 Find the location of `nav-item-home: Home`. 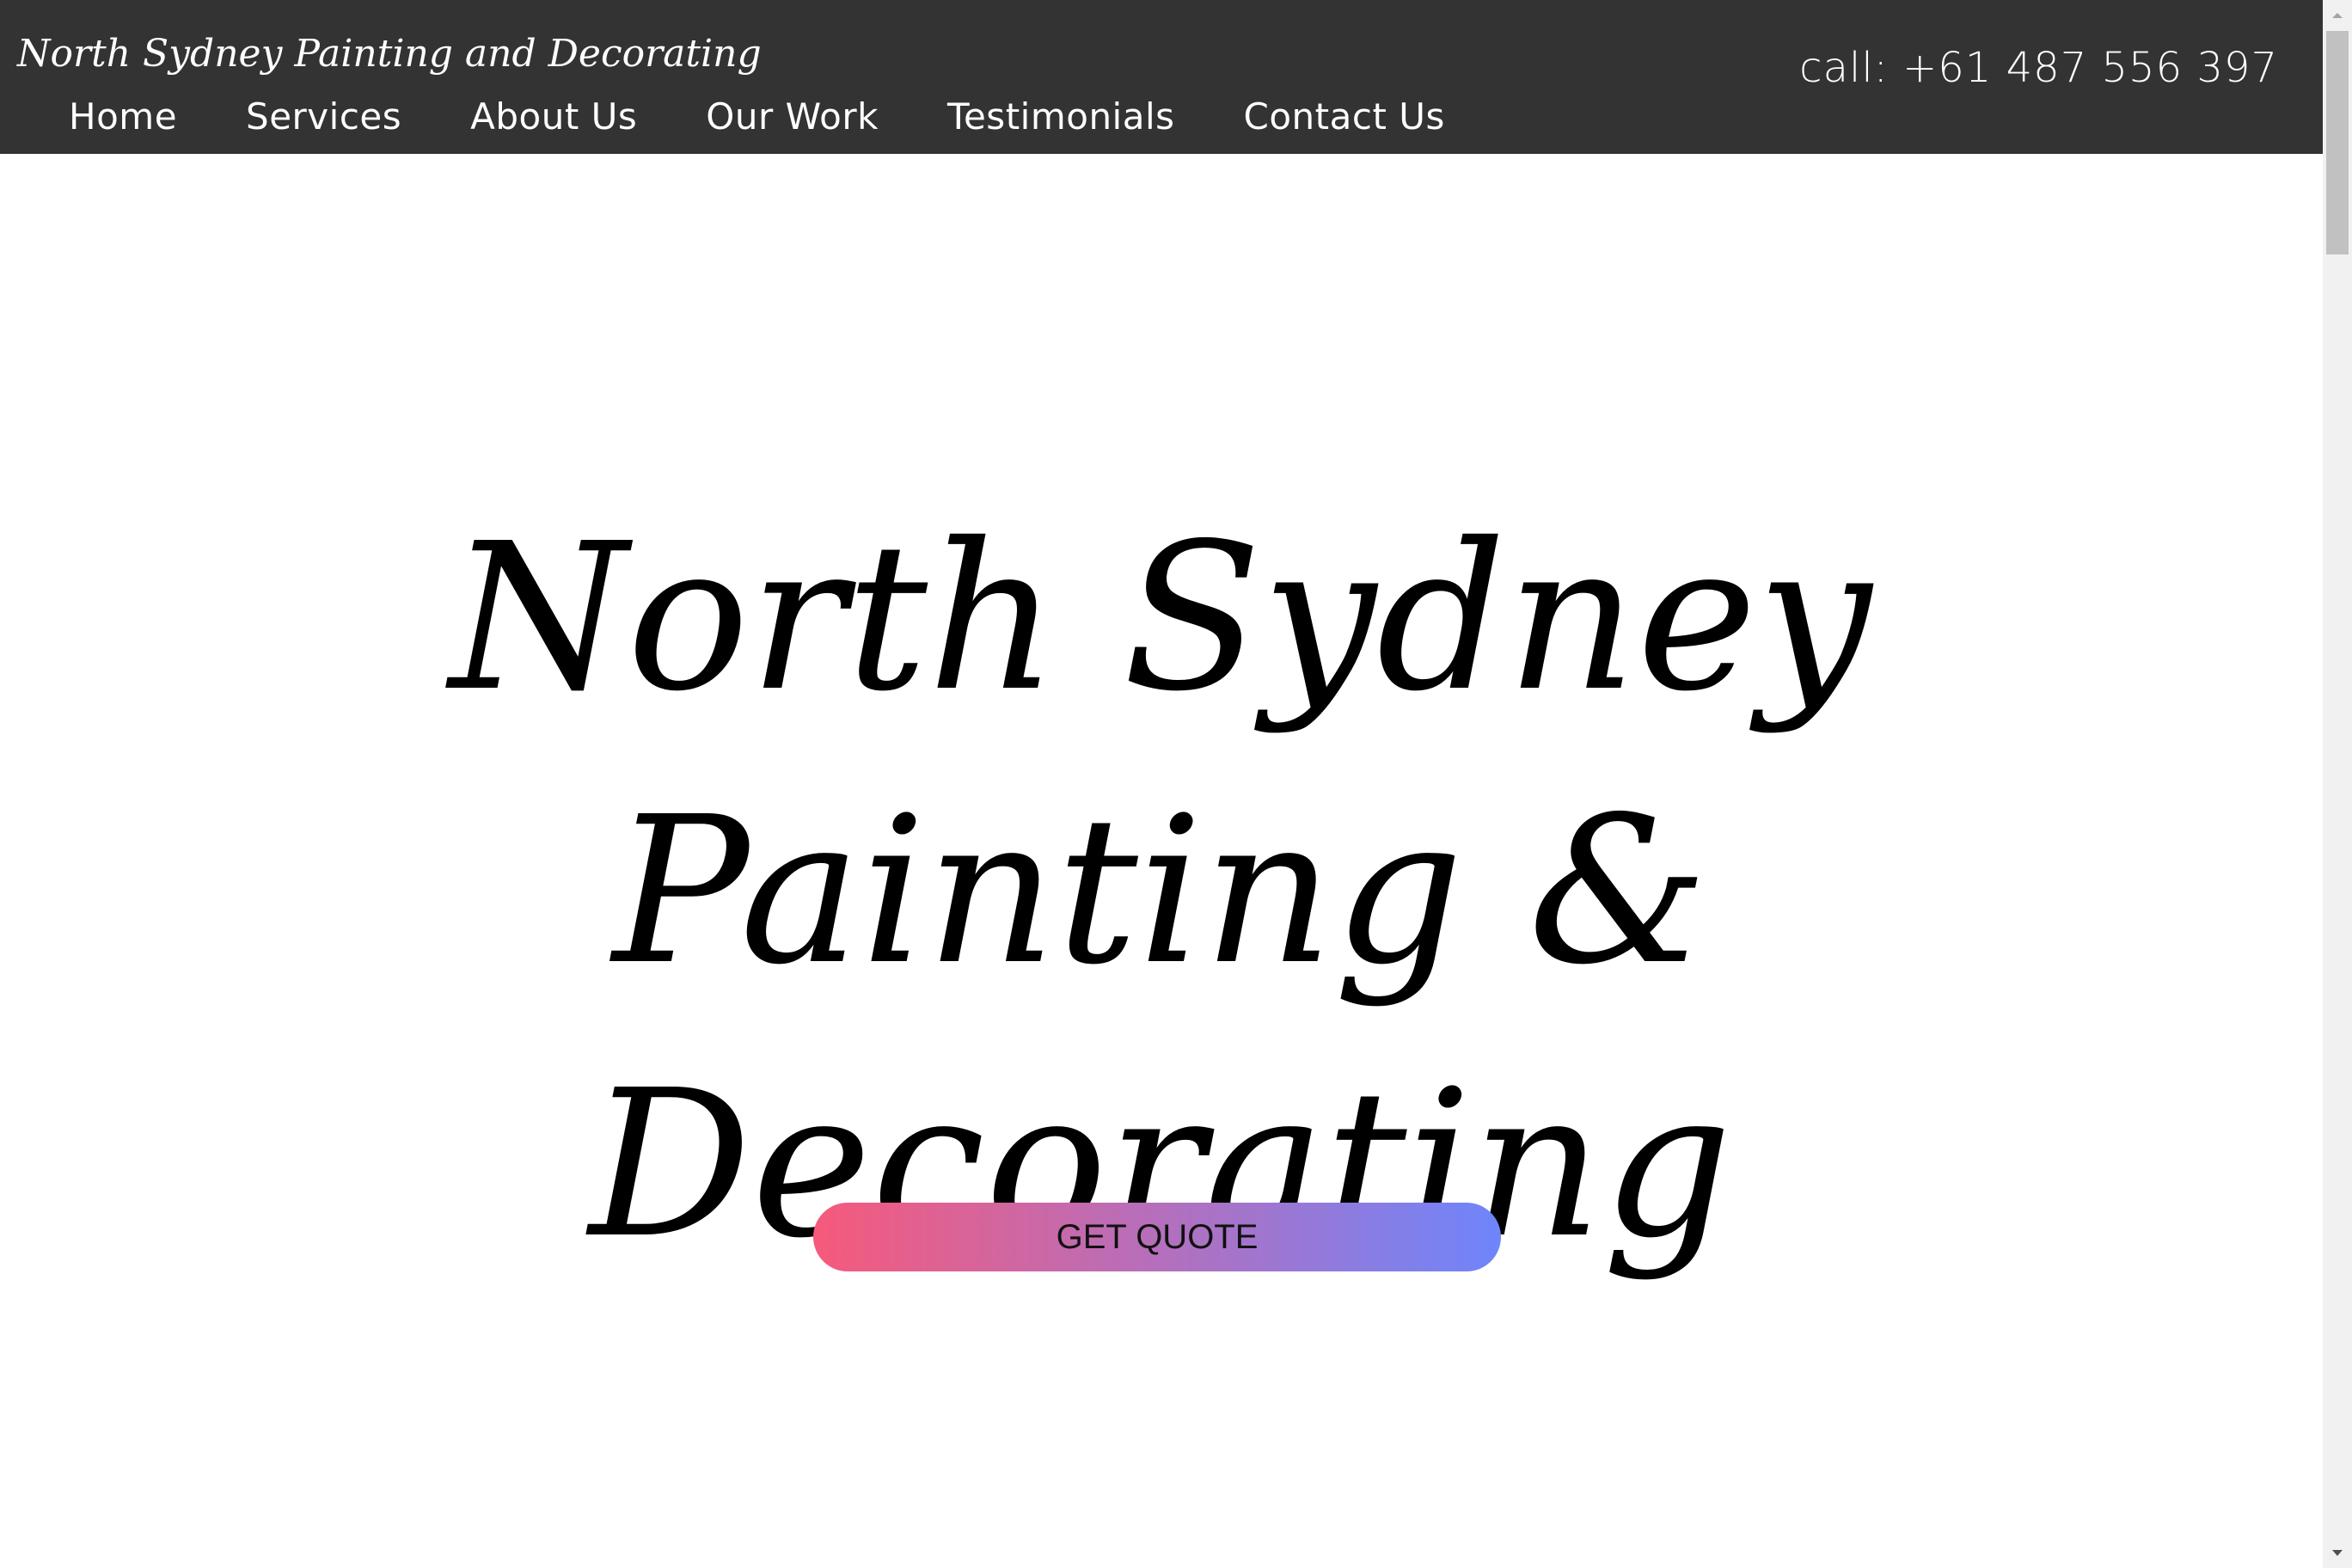

nav-item-home: Home is located at coordinates (123, 116).